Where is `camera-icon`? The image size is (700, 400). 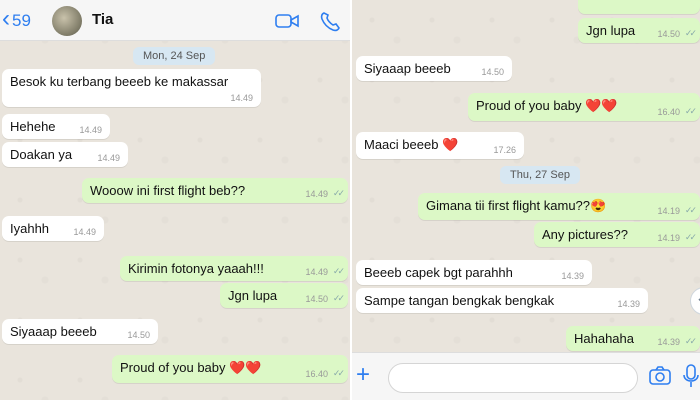 camera-icon is located at coordinates (660, 376).